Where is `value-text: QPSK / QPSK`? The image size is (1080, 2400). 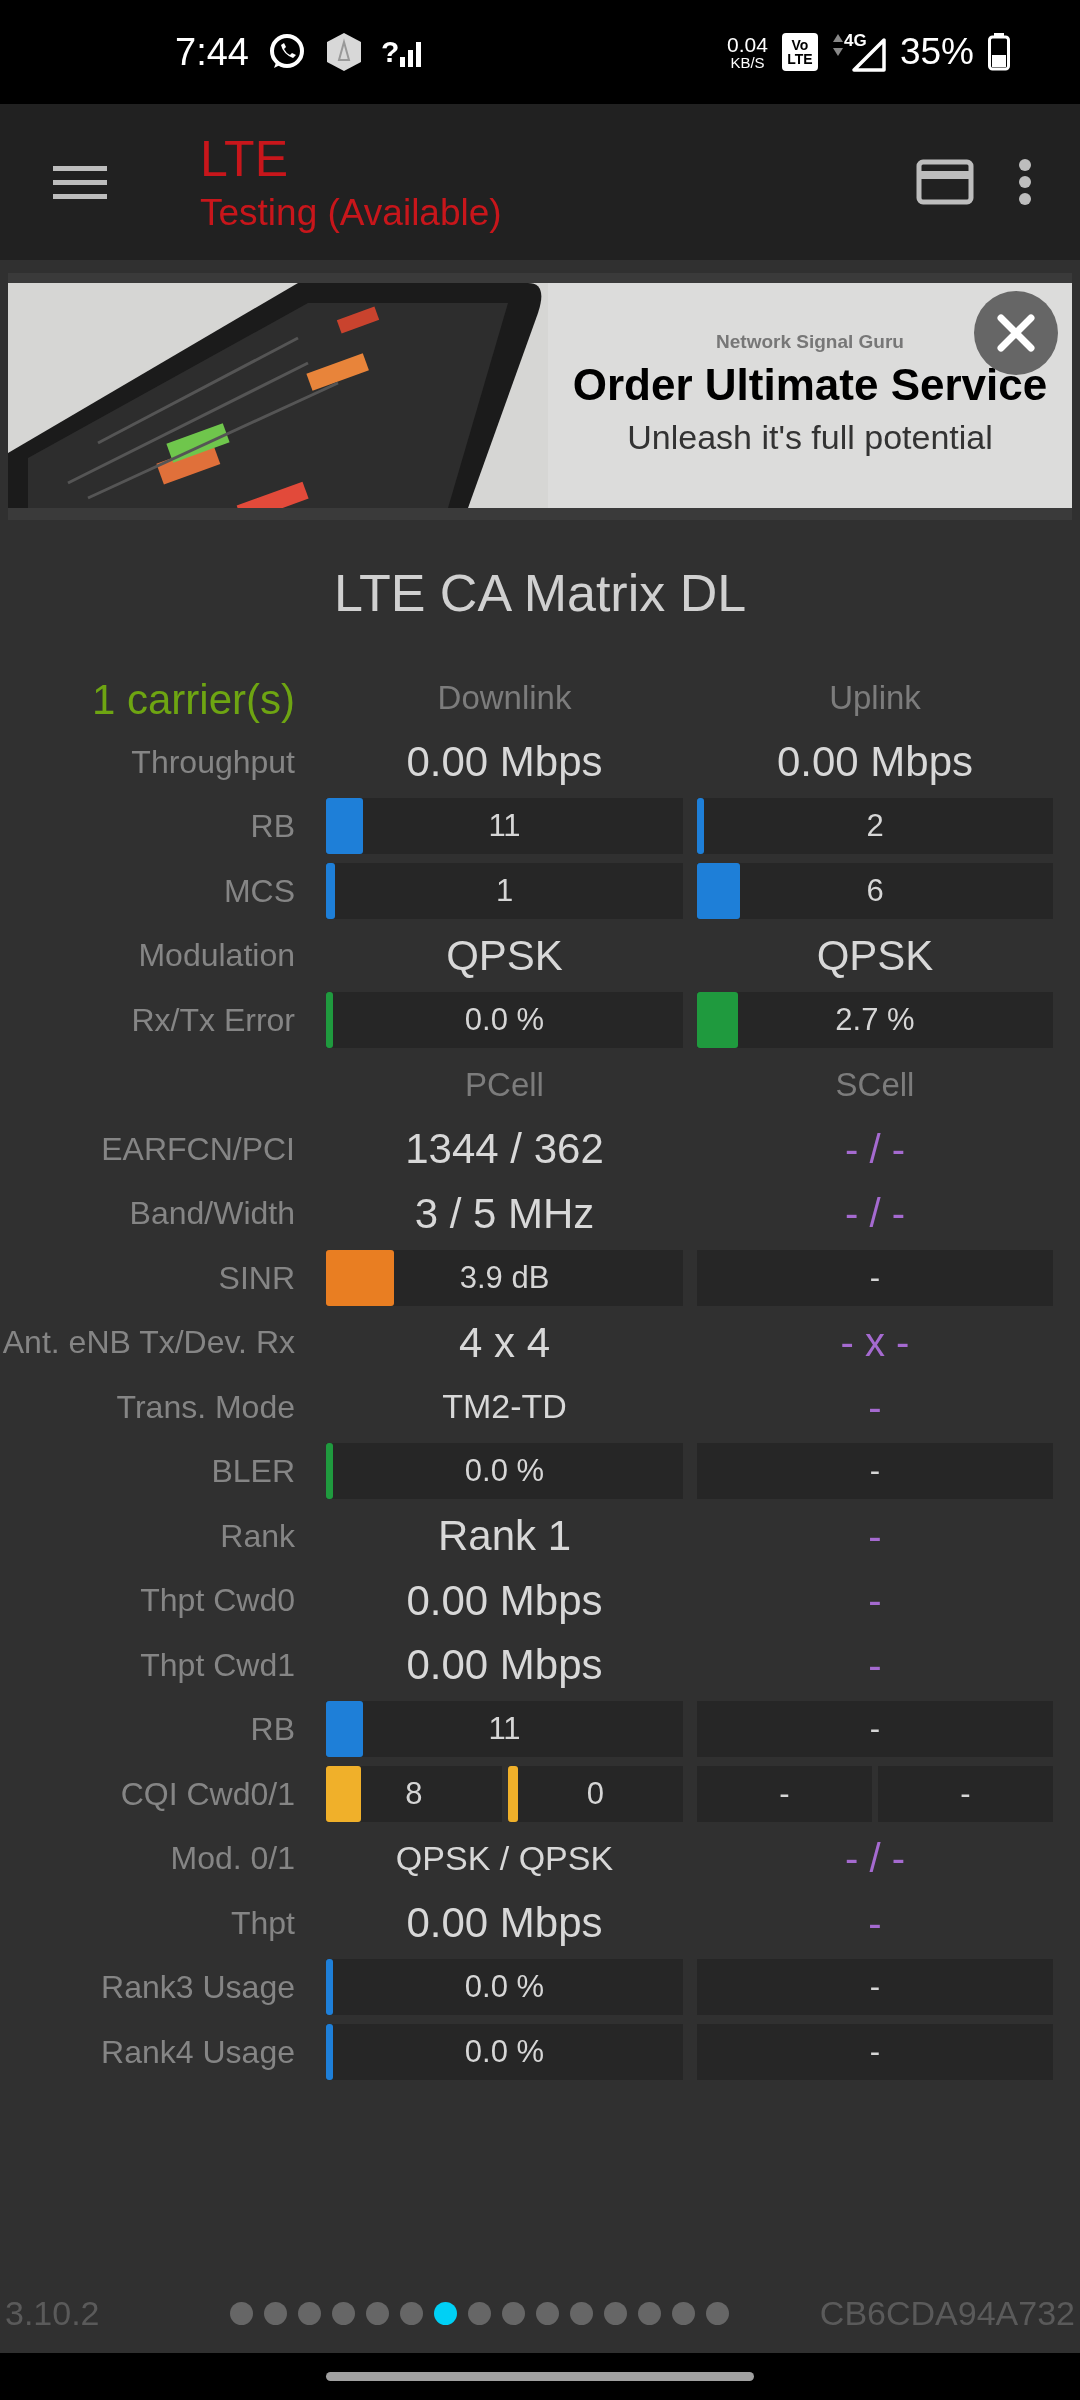 value-text: QPSK / QPSK is located at coordinates (504, 1858).